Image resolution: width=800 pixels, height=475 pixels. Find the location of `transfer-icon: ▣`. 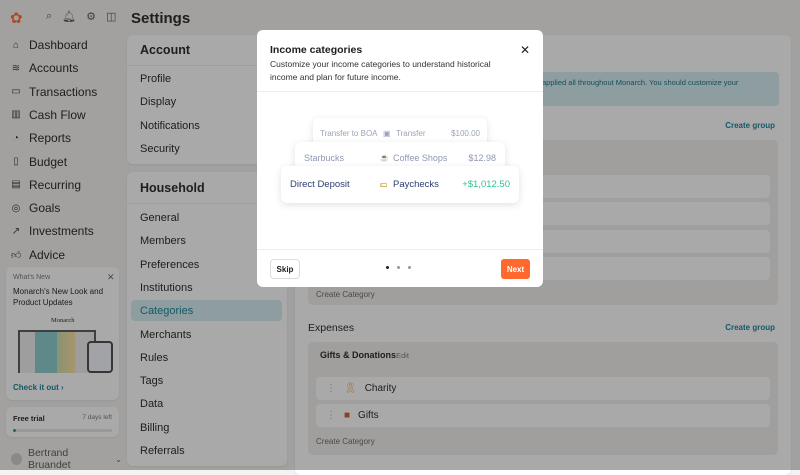

transfer-icon: ▣ is located at coordinates (387, 133).